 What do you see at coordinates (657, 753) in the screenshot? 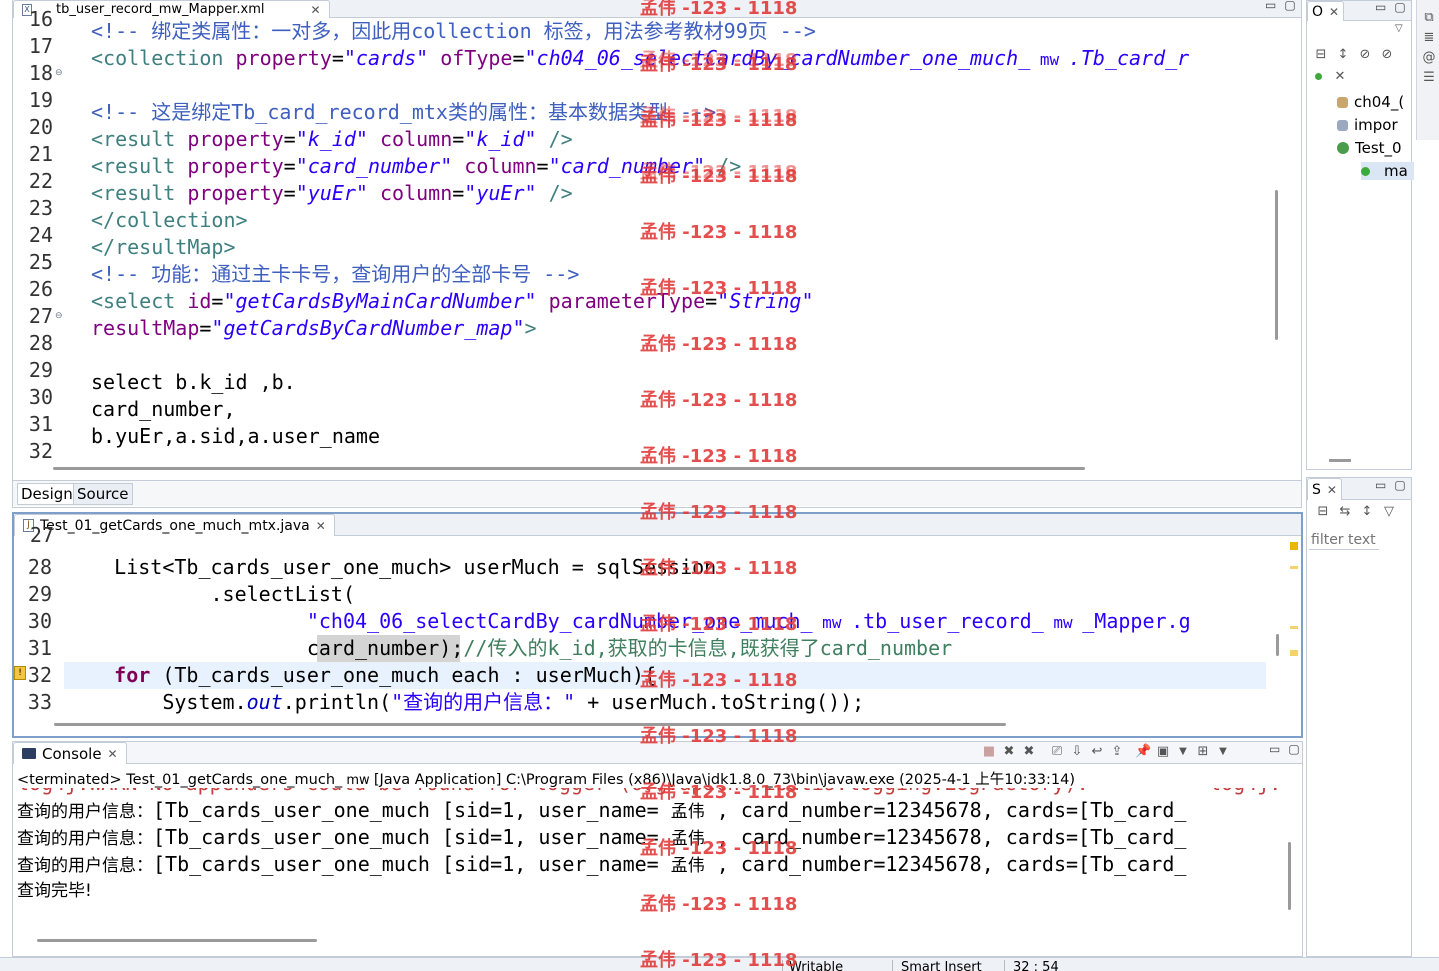
I see `console-tabbar: Console ✕ ■ ✖ ✖ ⎚ ⇩ ↩ ⇪ 📌 ▣ ▼ ⊞ ▼ ▭ ▢` at bounding box center [657, 753].